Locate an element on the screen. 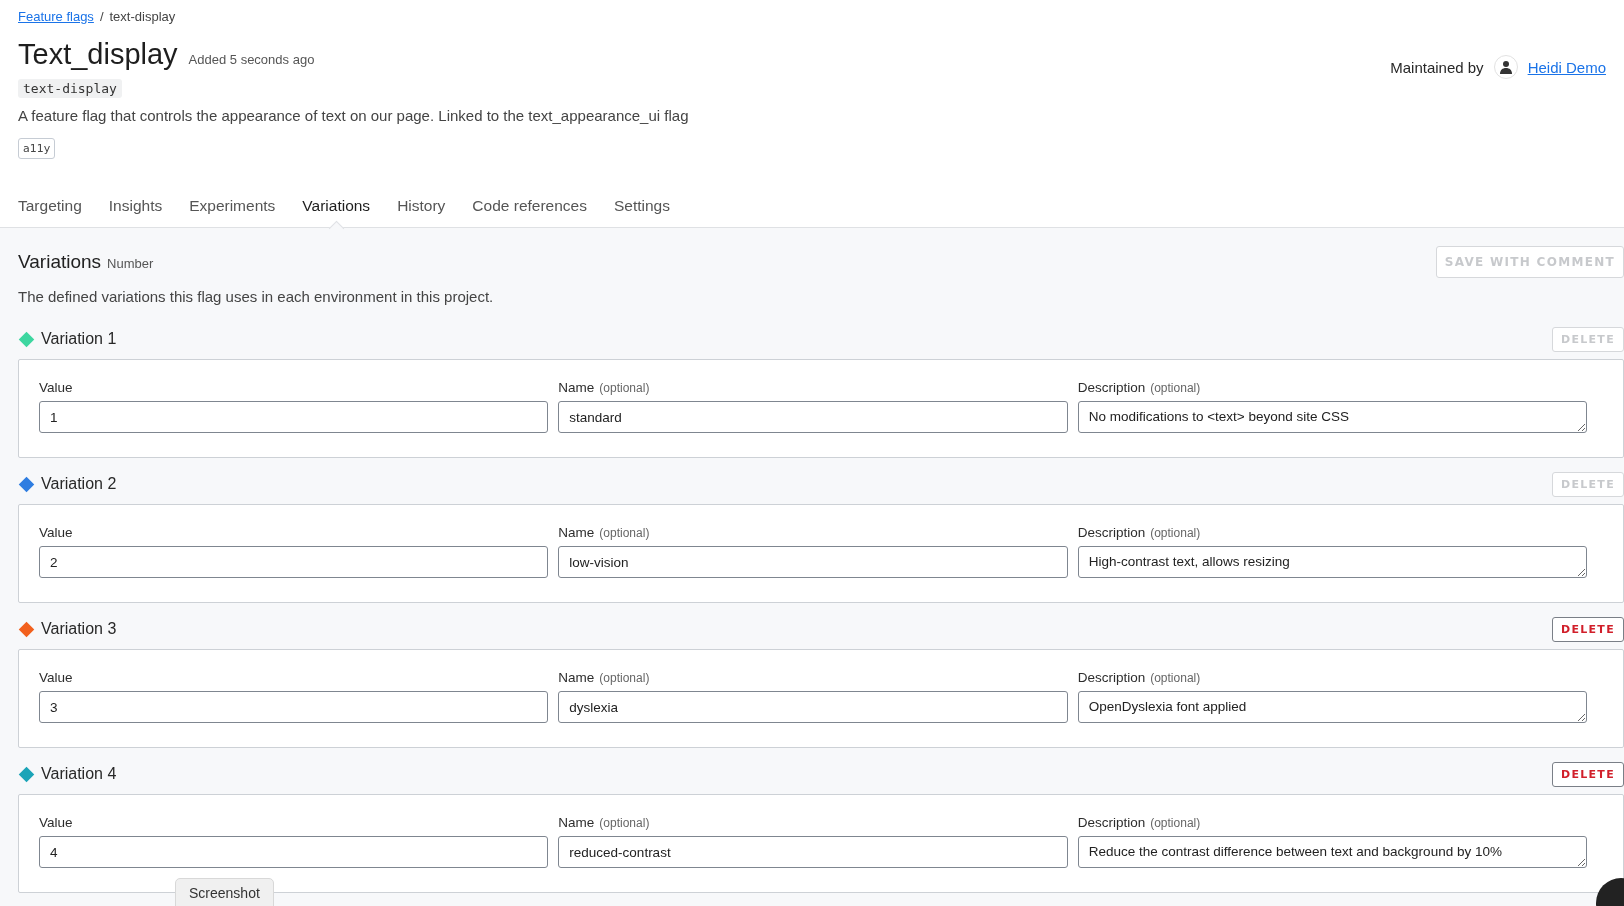  value-field: 1 is located at coordinates (294, 417).